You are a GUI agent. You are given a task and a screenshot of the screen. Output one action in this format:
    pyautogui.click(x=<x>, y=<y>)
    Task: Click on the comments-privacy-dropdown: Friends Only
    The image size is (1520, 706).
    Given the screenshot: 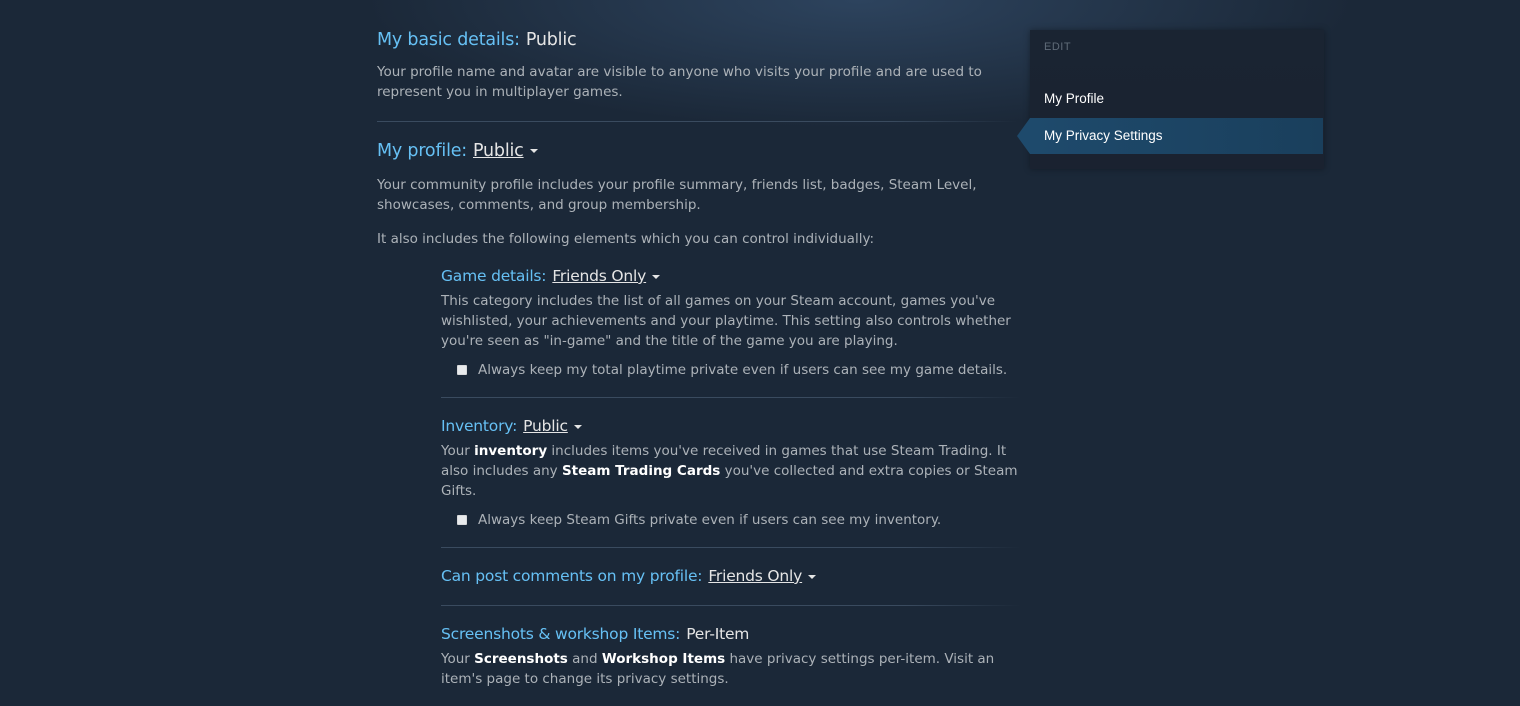 What is the action you would take?
    pyautogui.click(x=755, y=576)
    